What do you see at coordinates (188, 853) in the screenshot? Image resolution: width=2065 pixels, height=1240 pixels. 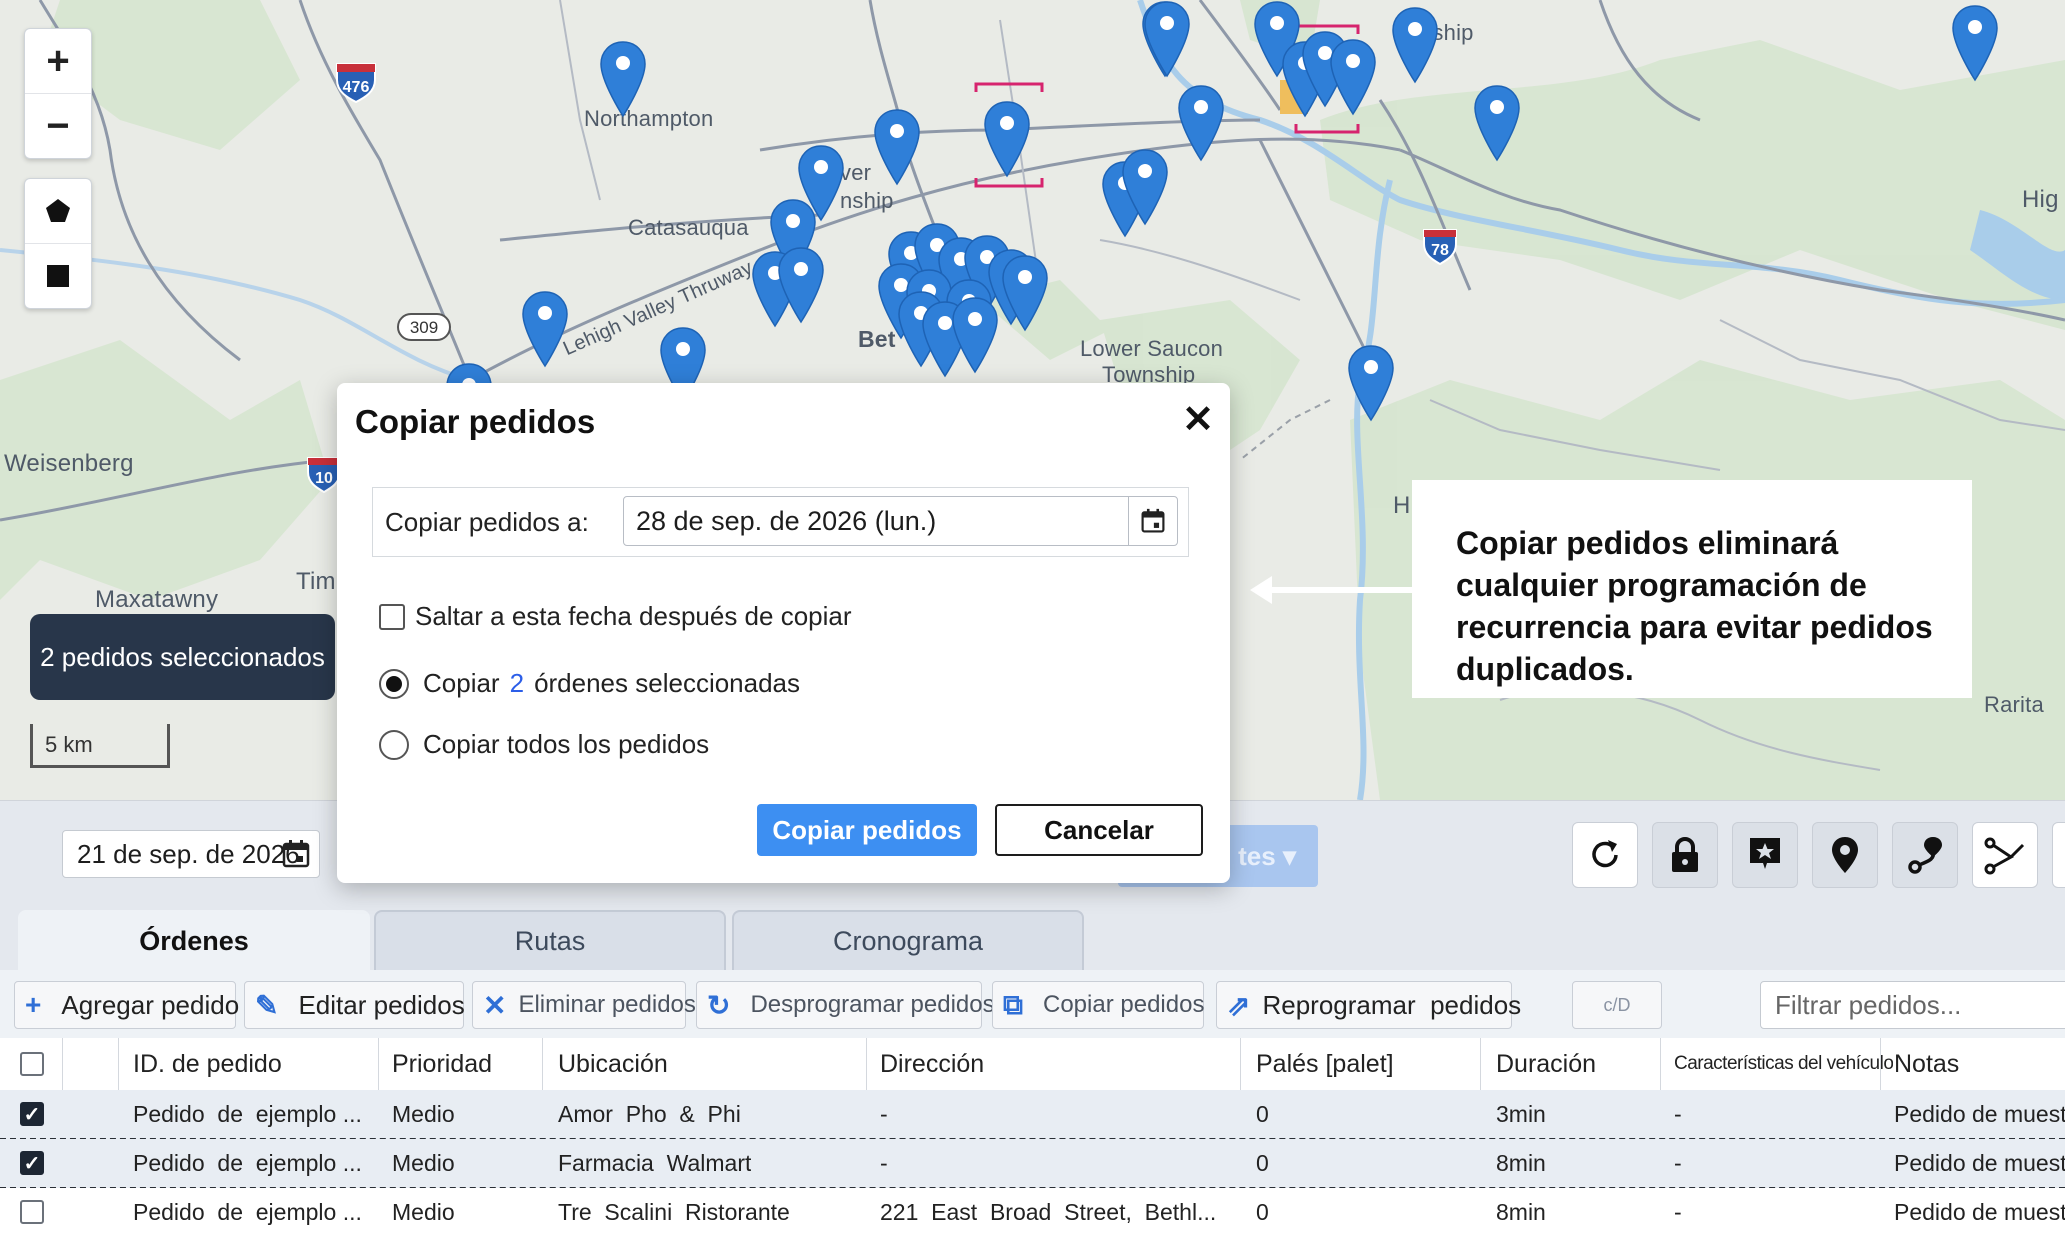 I see `schedule-date-value: 21 de sep. de 2026` at bounding box center [188, 853].